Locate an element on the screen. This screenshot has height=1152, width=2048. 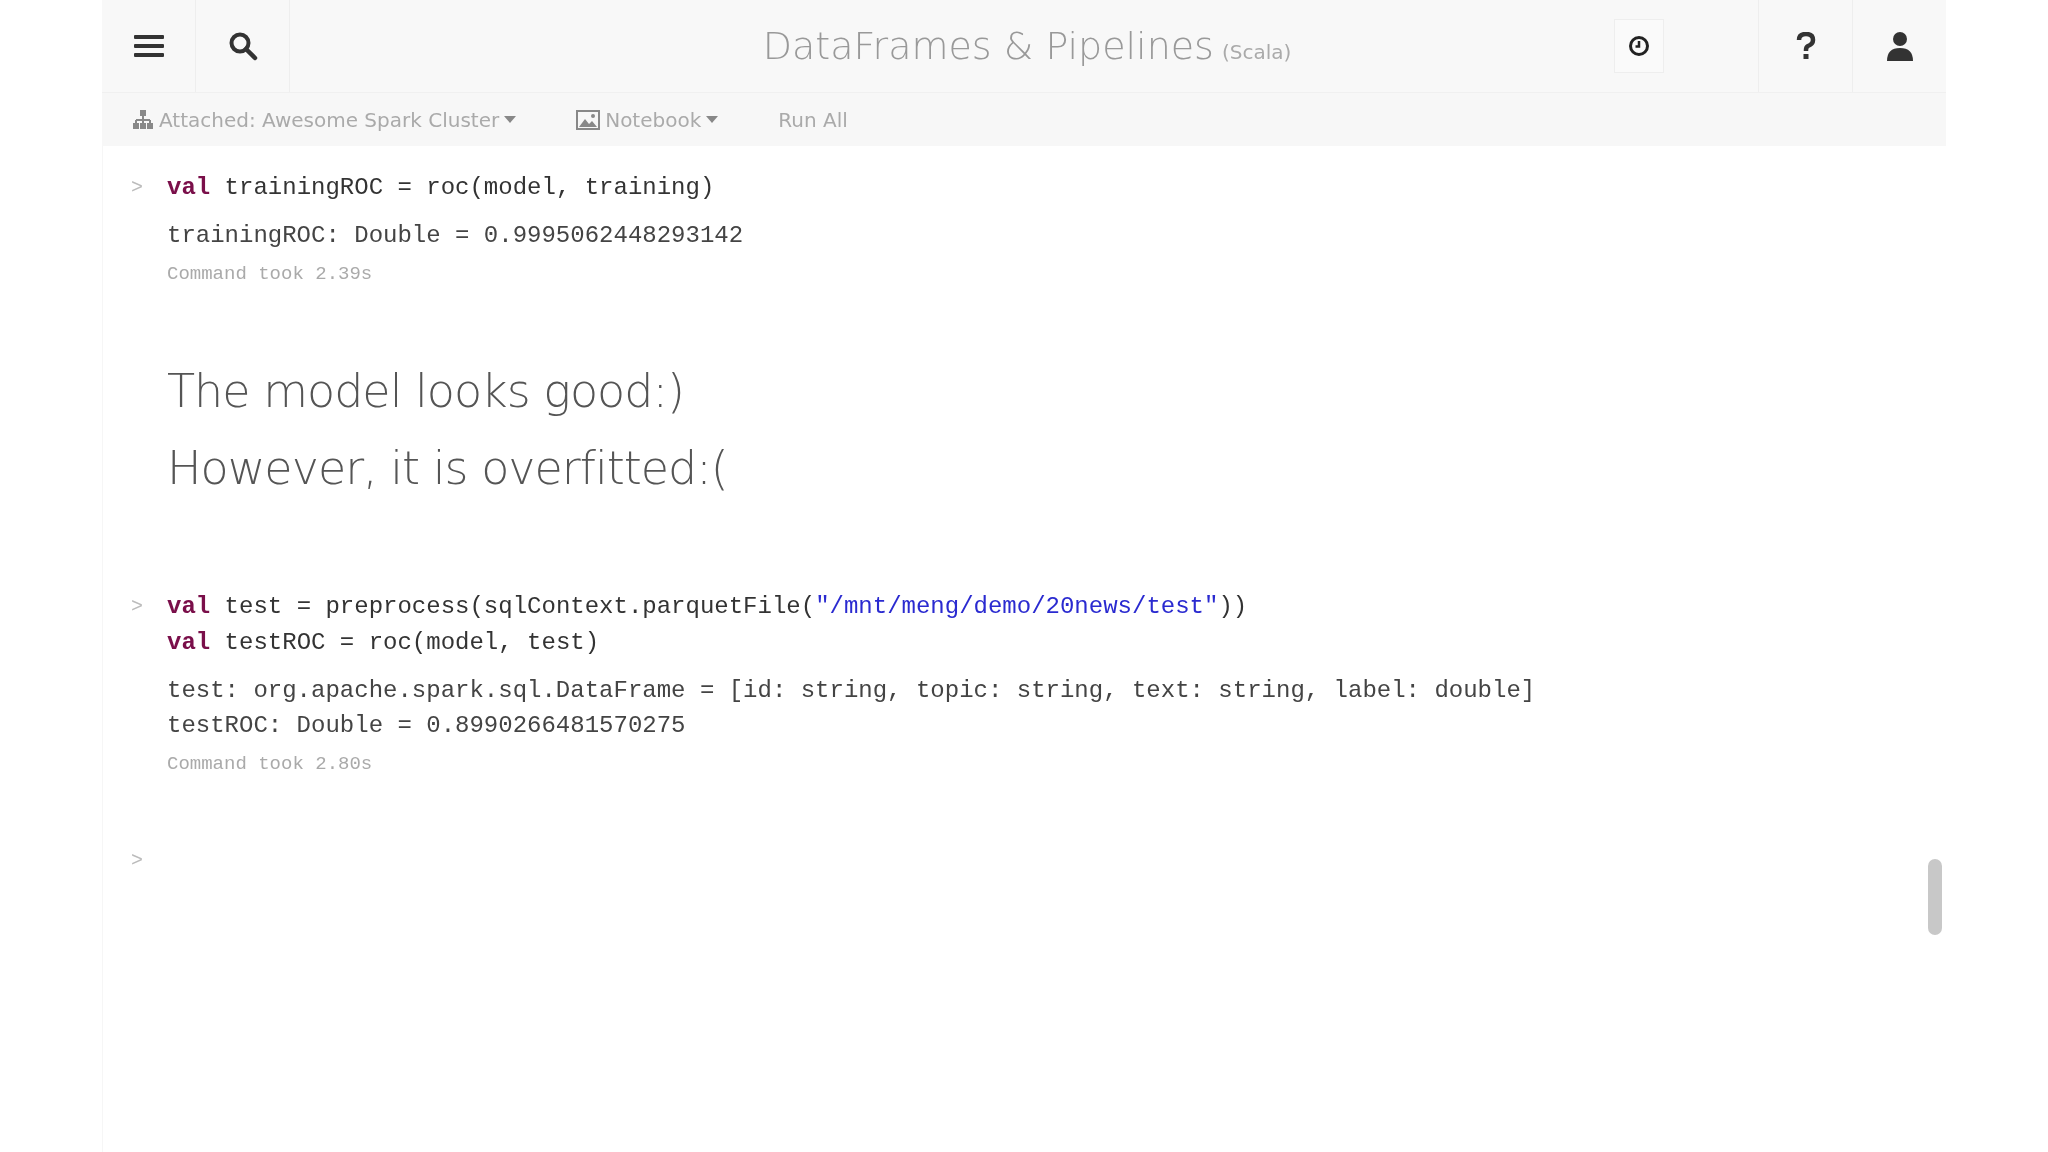
code-line: val test = preprocess(sqlContext.parquetFile("/mnt/meng/demo/20news/test")) is located at coordinates (708, 607).